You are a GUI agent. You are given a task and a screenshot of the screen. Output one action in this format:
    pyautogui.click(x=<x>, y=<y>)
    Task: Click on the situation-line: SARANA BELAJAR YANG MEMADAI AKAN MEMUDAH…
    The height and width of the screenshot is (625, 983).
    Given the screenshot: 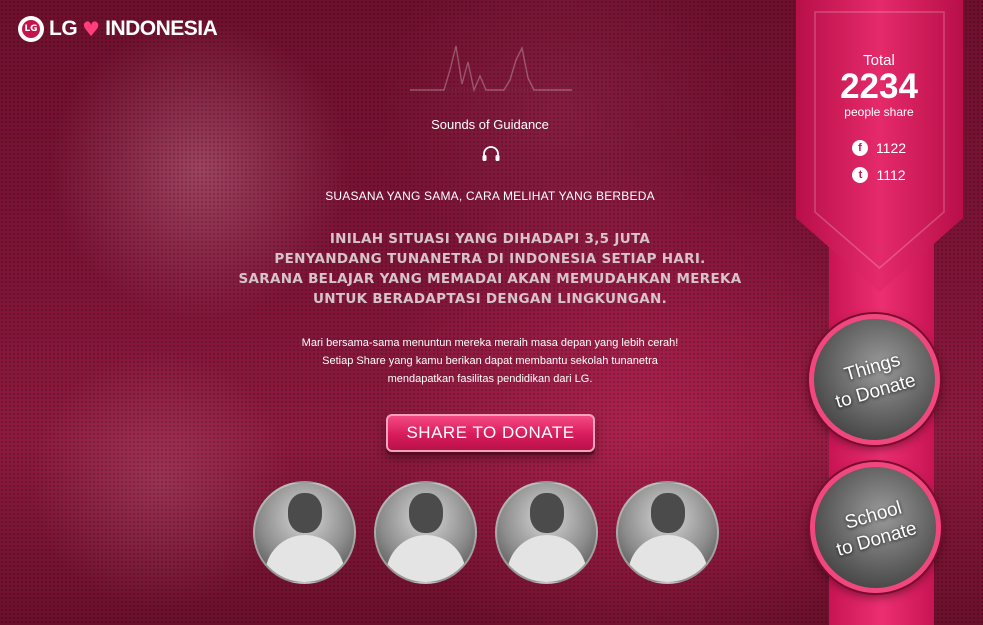 What is the action you would take?
    pyautogui.click(x=490, y=279)
    